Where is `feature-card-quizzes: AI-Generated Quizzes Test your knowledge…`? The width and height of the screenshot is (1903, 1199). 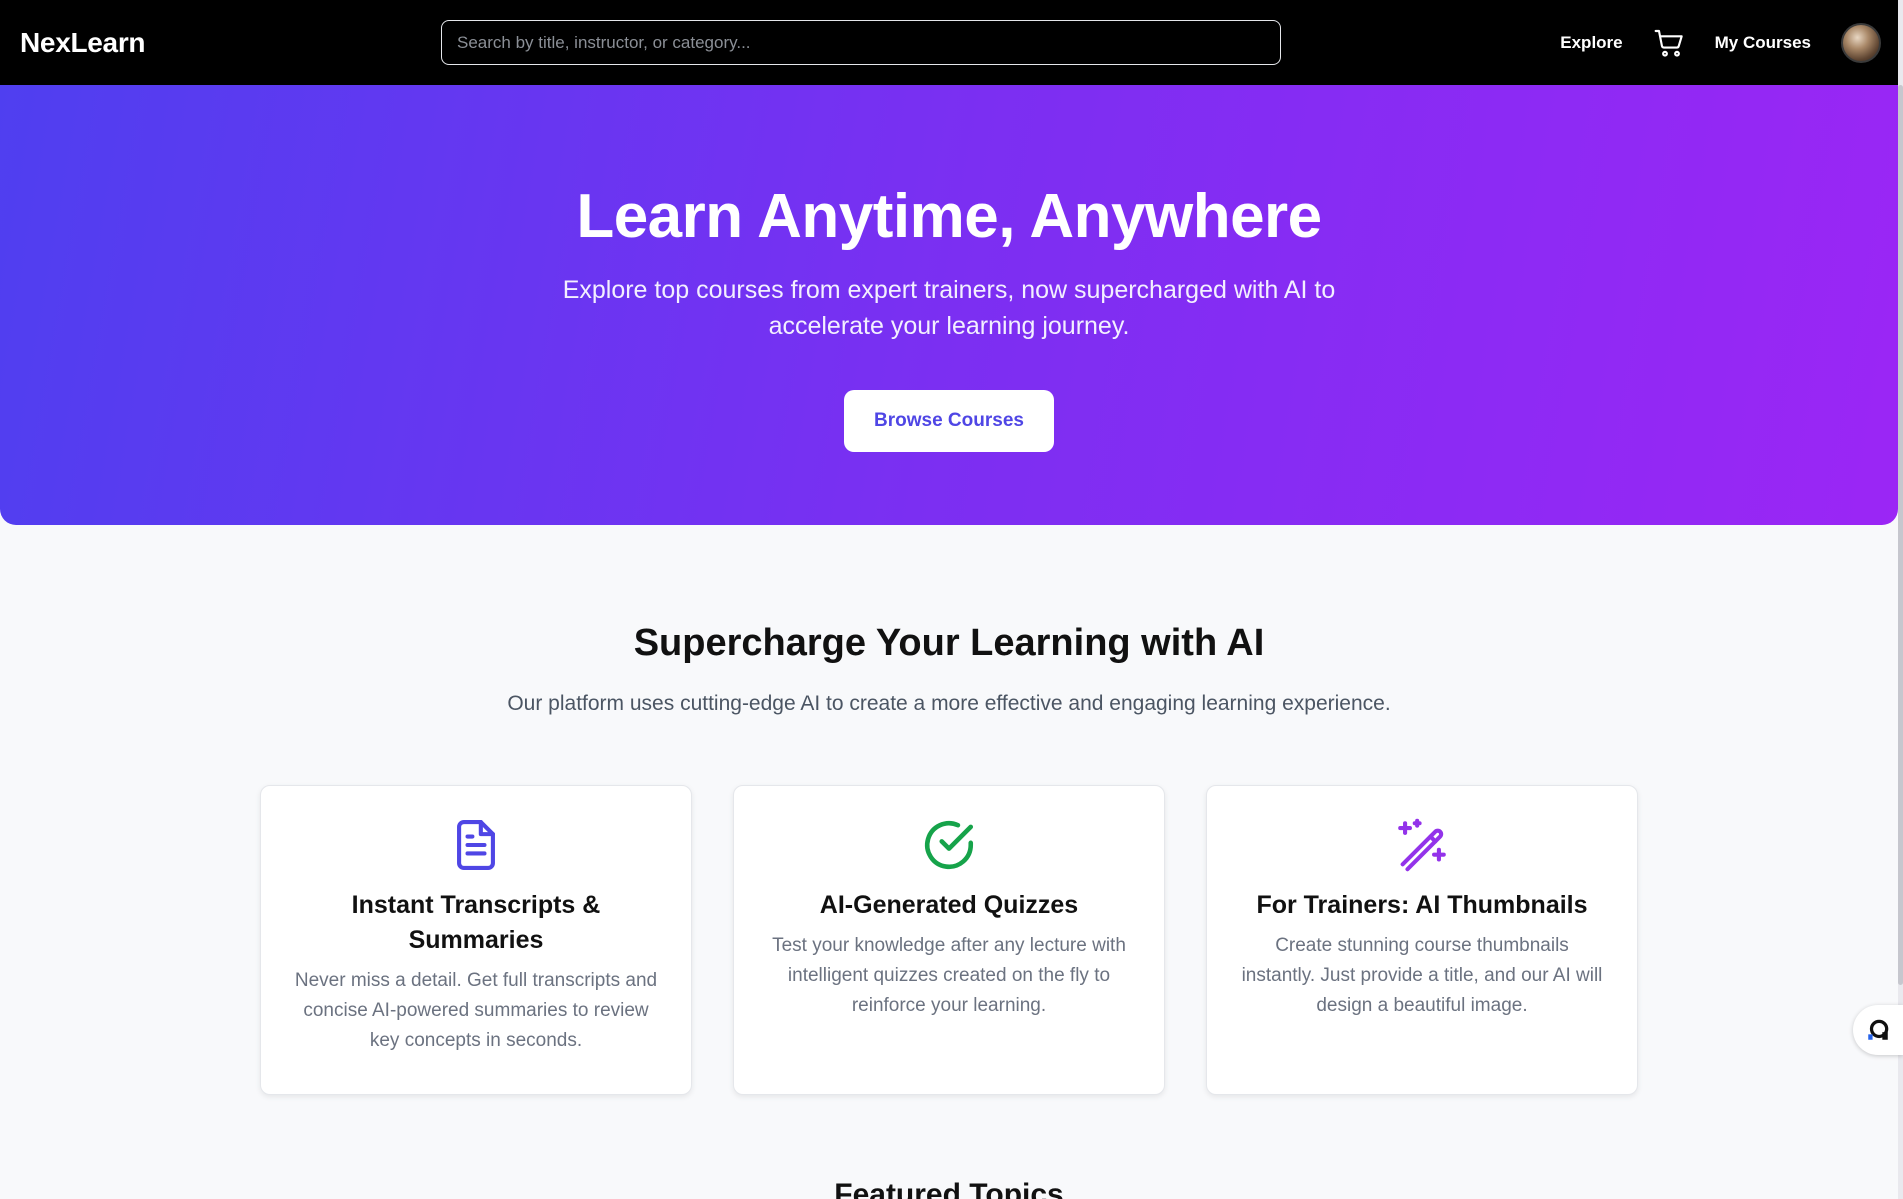 feature-card-quizzes: AI-Generated Quizzes Test your knowledge… is located at coordinates (949, 940).